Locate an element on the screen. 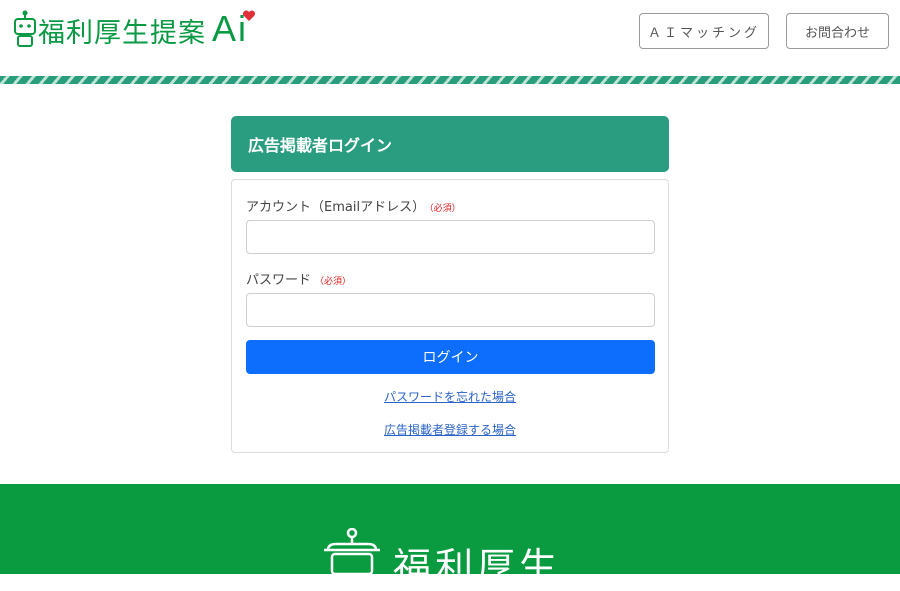 This screenshot has width=900, height=591. password-field is located at coordinates (450, 310).